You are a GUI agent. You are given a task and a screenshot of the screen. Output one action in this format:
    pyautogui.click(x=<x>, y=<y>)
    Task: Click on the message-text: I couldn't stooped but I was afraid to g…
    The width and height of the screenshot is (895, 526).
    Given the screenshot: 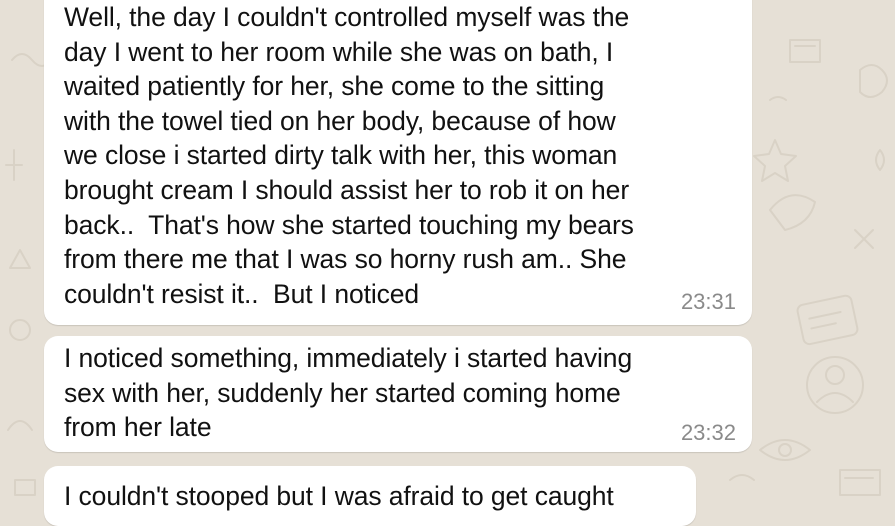 What is the action you would take?
    pyautogui.click(x=339, y=496)
    